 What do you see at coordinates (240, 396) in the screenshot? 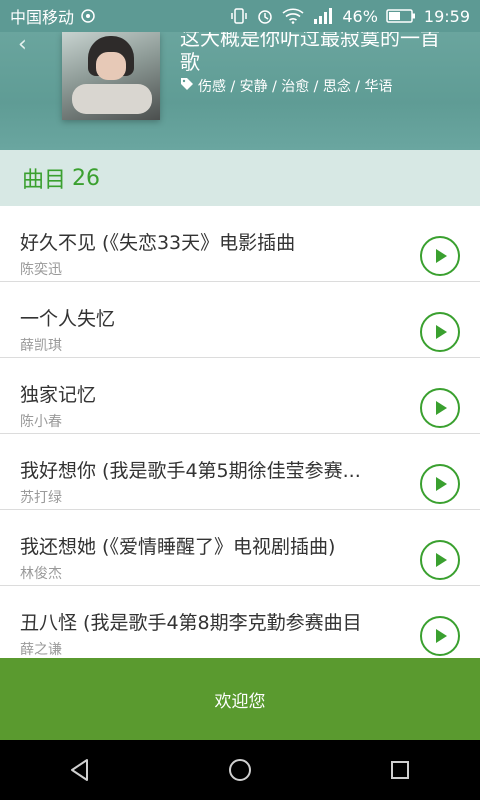
I see `track-row: 独家记忆 陈小春` at bounding box center [240, 396].